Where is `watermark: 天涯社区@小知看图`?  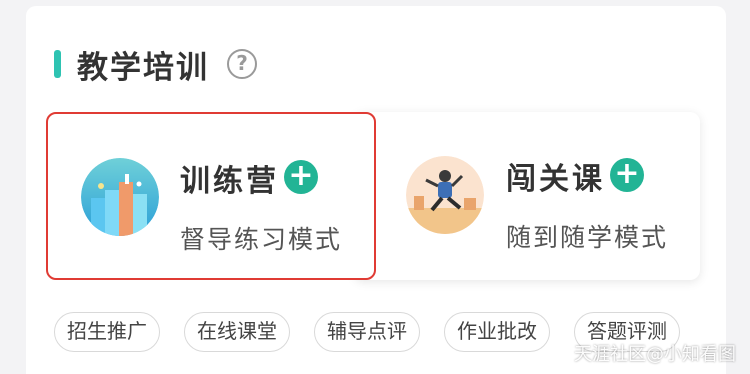
watermark: 天涯社区@小知看图 is located at coordinates (655, 354).